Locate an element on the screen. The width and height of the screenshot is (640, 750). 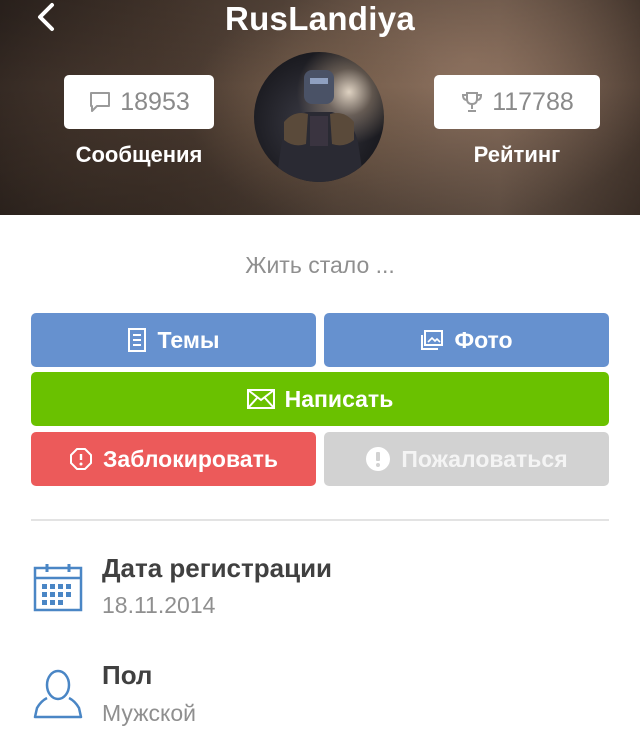
write-message-button: Написать is located at coordinates (320, 399).